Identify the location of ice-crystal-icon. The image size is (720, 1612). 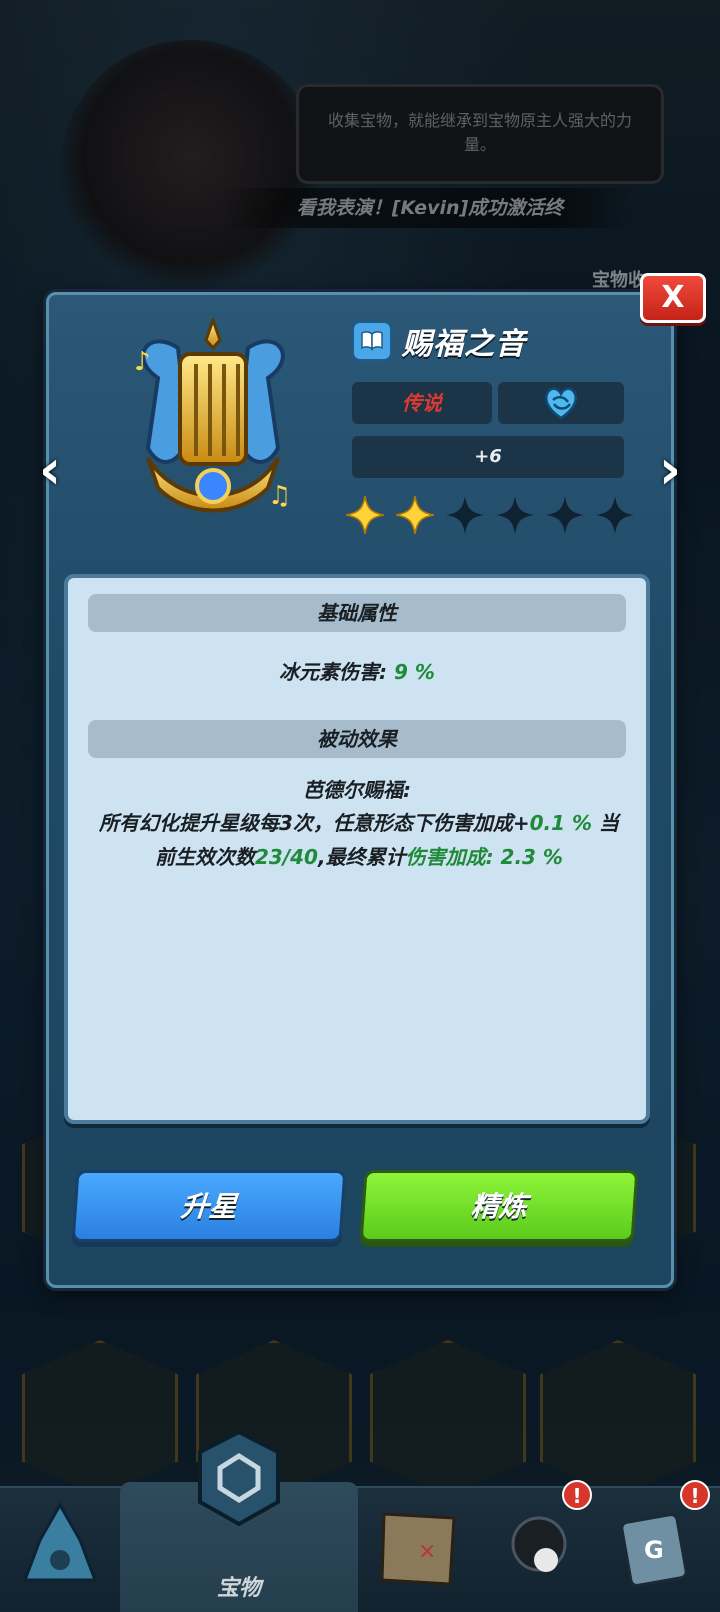
(60, 1541).